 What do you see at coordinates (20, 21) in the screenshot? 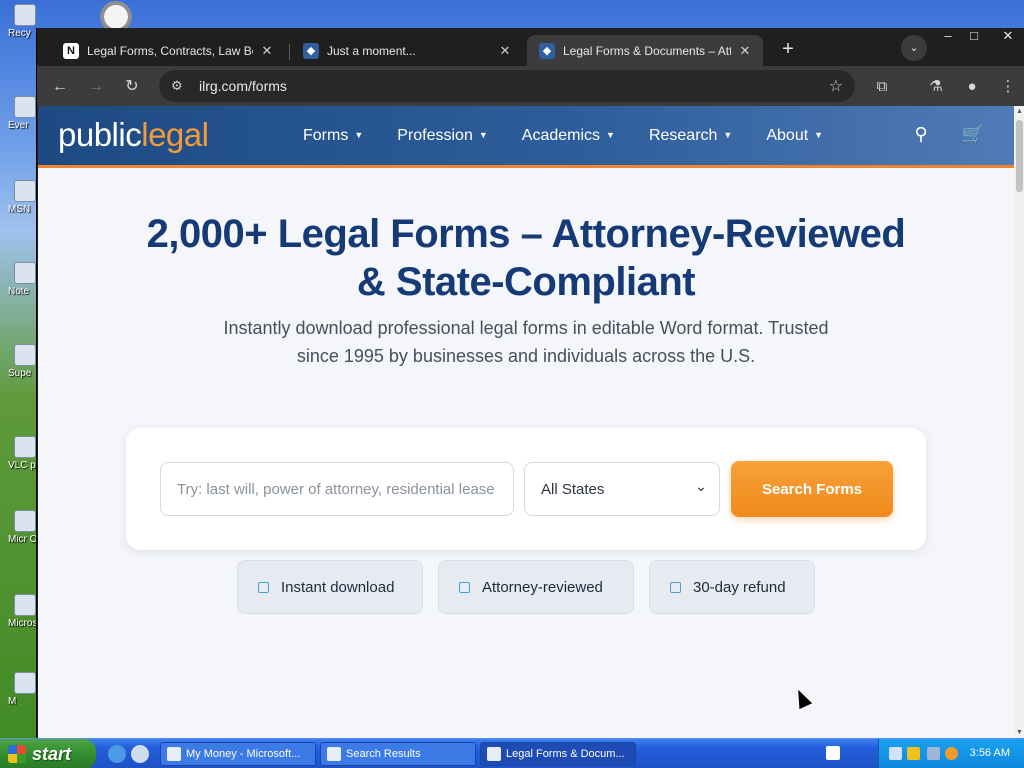
I see `desktop-icon-recycle-bin: Recy` at bounding box center [20, 21].